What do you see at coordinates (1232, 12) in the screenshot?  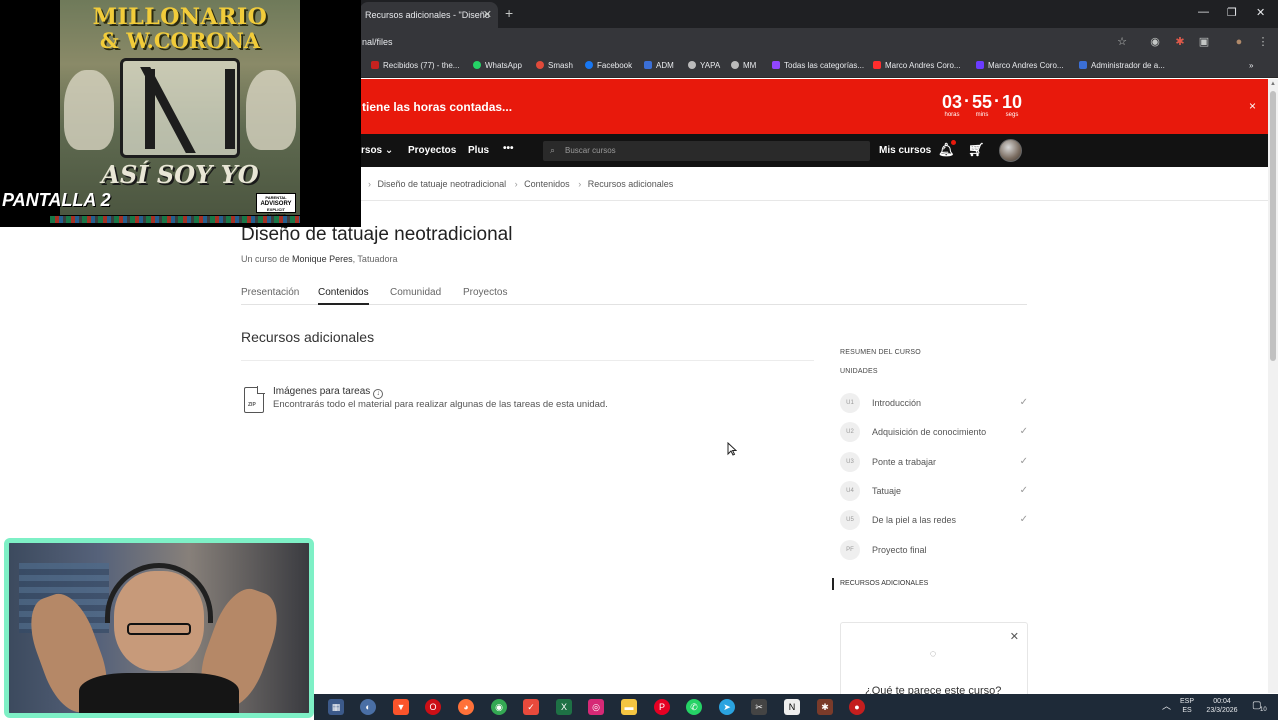 I see `restore-icon: ❐` at bounding box center [1232, 12].